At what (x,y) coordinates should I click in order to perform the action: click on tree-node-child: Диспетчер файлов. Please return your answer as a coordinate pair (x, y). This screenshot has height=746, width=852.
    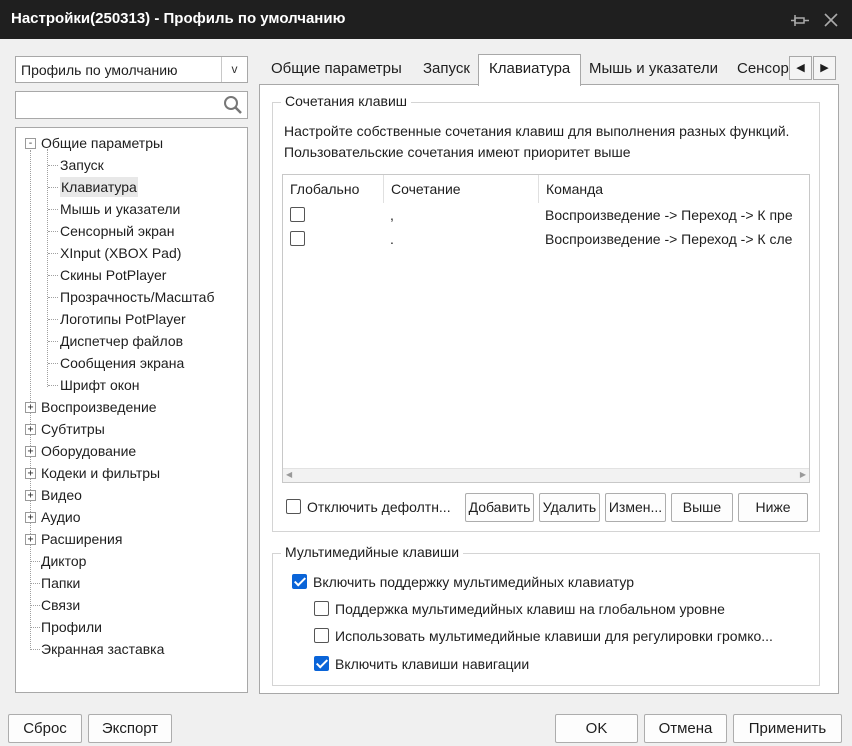
    Looking at the image, I should click on (121, 341).